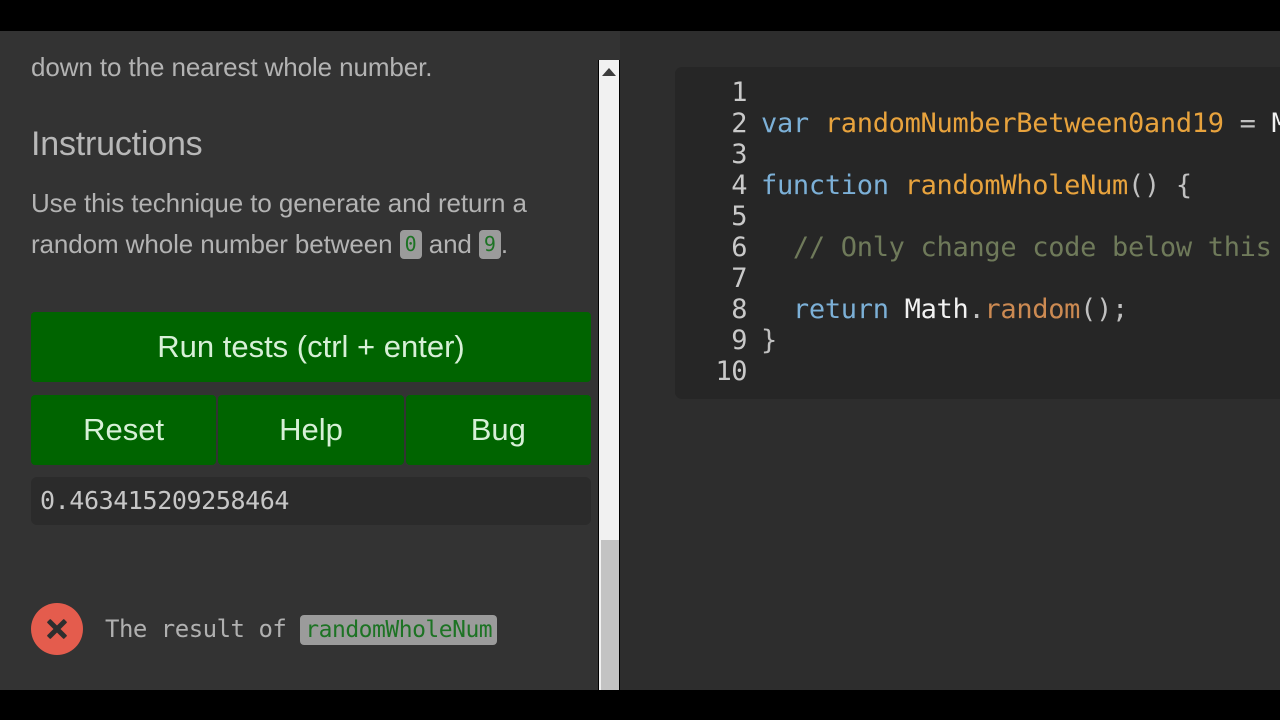 The image size is (1280, 720). I want to click on line-number: 7, so click(739, 278).